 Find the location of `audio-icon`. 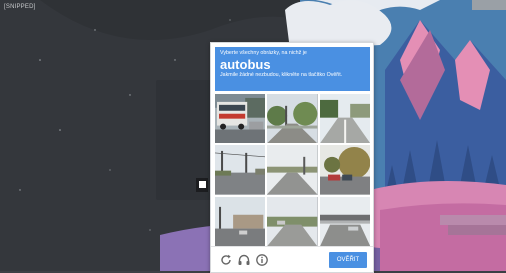

audio-icon is located at coordinates (244, 260).